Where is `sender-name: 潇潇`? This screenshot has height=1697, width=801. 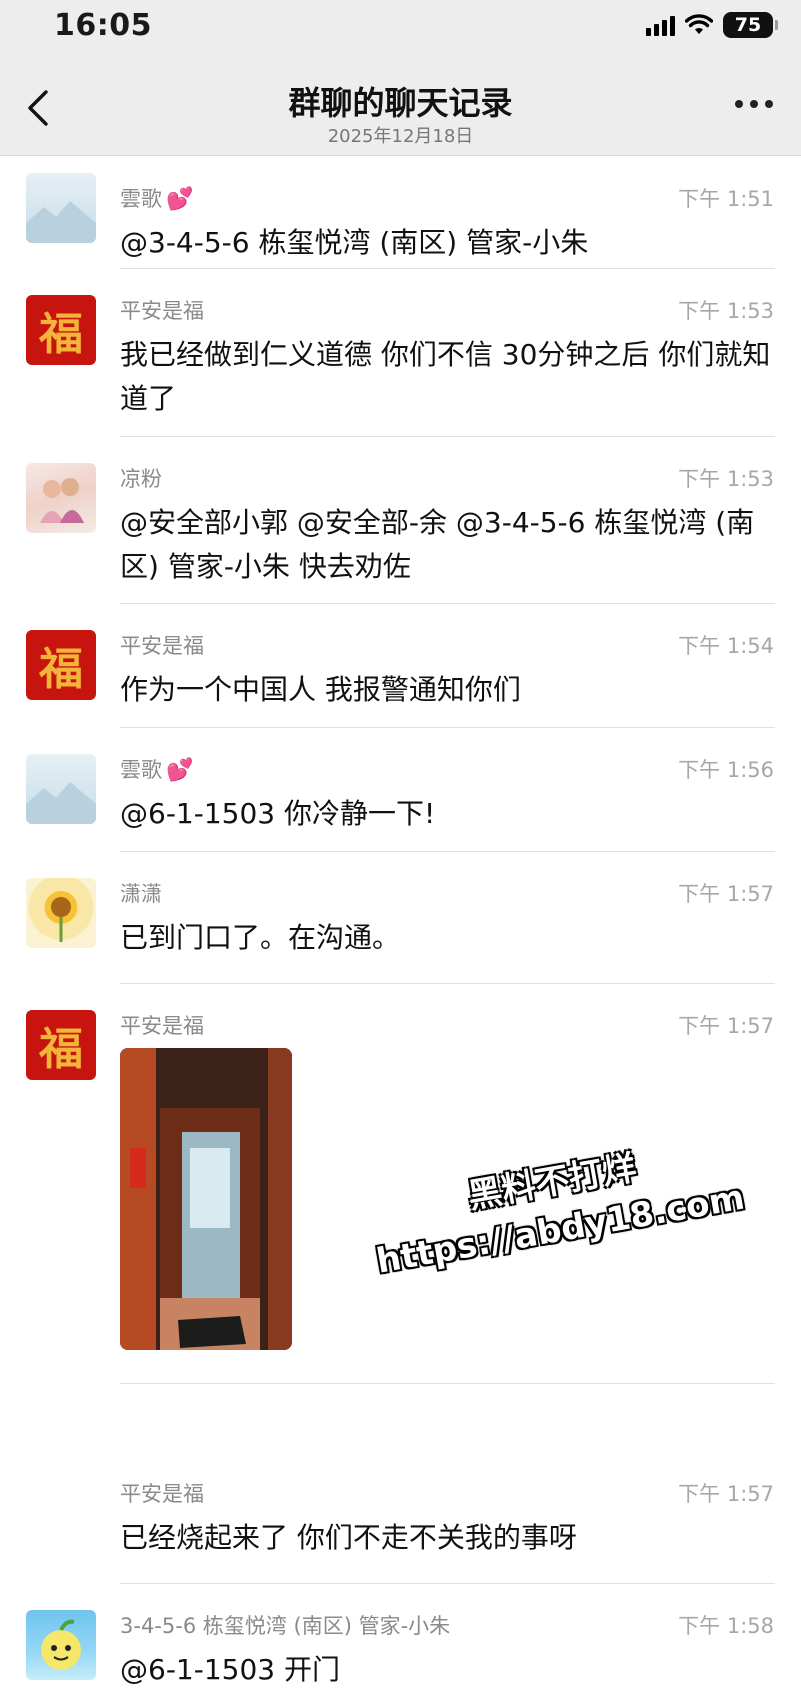
sender-name: 潇潇 is located at coordinates (141, 894).